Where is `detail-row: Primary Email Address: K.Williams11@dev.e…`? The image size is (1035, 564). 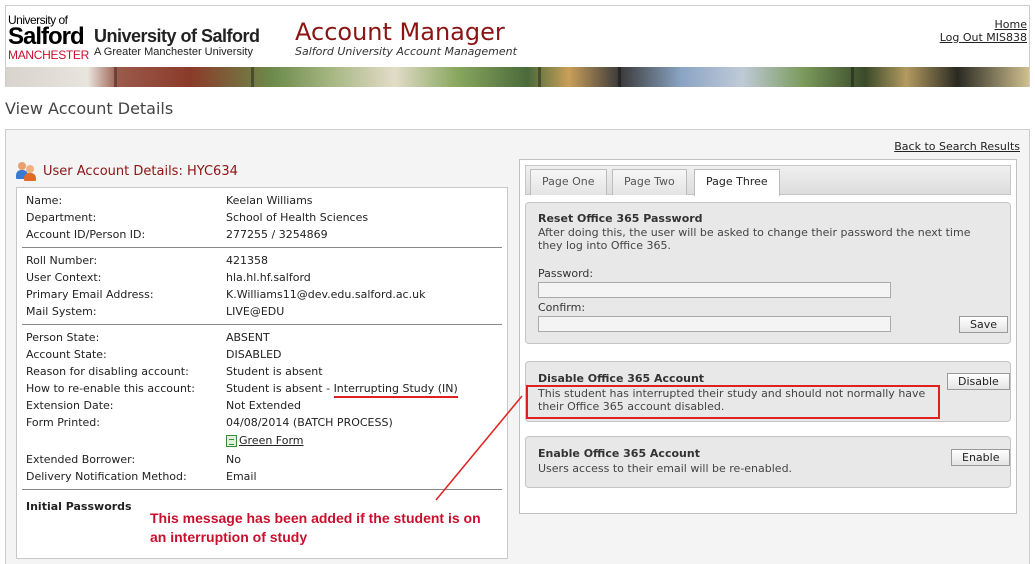
detail-row: Primary Email Address: K.Williams11@dev.e… is located at coordinates (226, 294).